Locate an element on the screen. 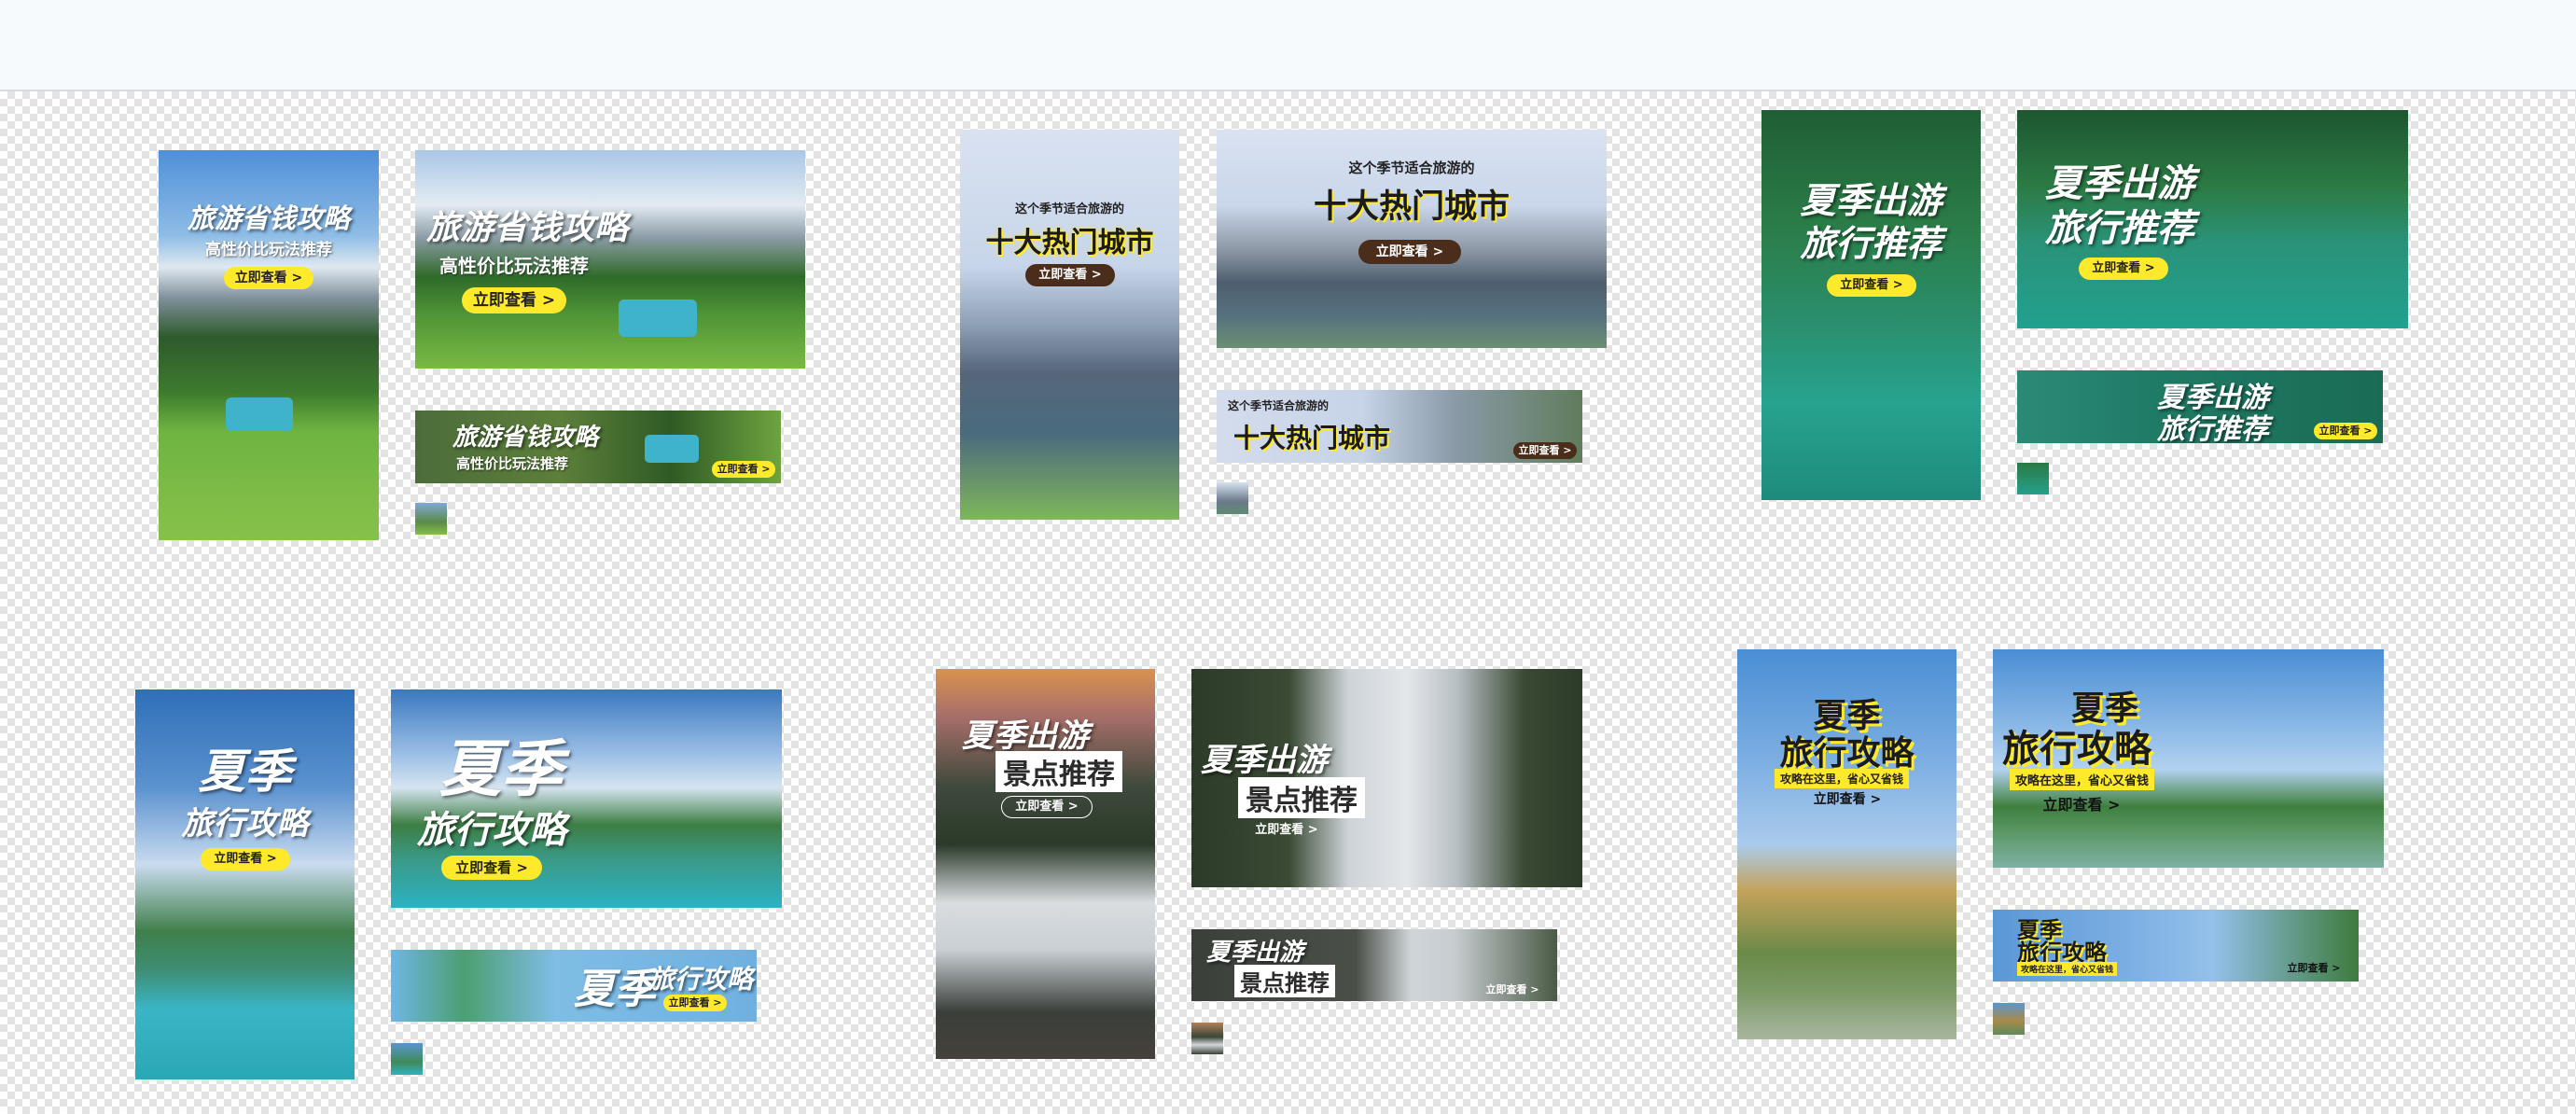  ad-s1-vertical: 旅游省钱攻略 高性价比玩法推荐 立即查看 > is located at coordinates (269, 345).